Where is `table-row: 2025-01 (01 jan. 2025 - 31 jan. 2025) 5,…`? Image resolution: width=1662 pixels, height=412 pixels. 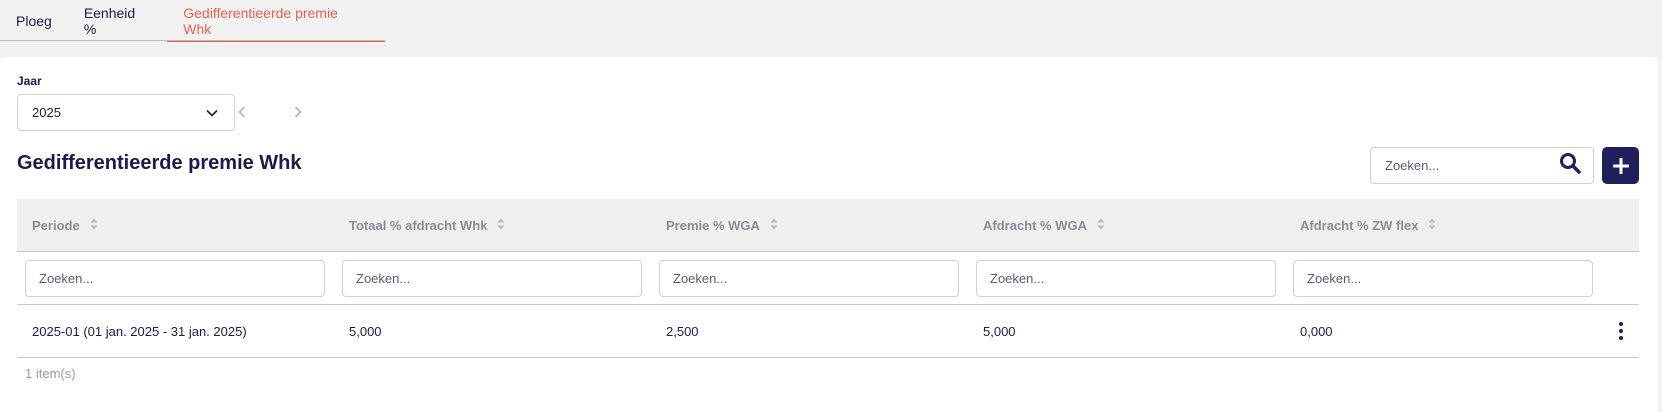
table-row: 2025-01 (01 jan. 2025 - 31 jan. 2025) 5,… is located at coordinates (828, 331).